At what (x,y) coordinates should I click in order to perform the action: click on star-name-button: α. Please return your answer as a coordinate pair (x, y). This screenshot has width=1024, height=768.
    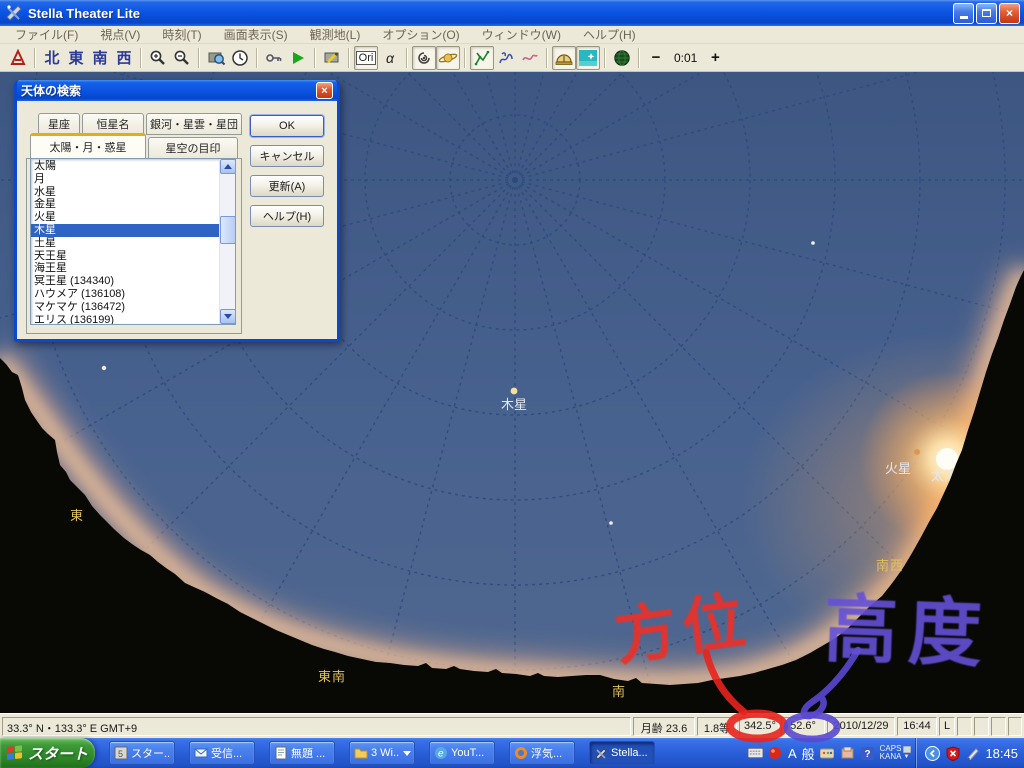
    Looking at the image, I should click on (390, 58).